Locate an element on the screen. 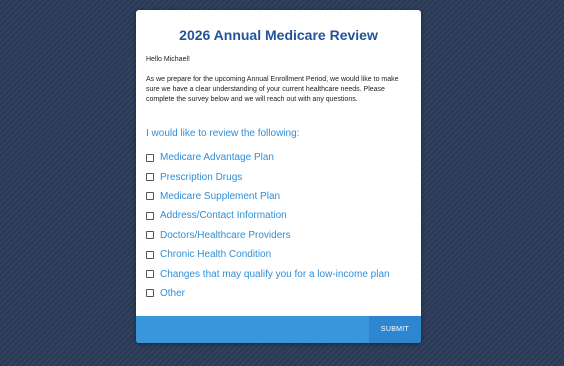  review-question: I would like to review the following: is located at coordinates (223, 133).